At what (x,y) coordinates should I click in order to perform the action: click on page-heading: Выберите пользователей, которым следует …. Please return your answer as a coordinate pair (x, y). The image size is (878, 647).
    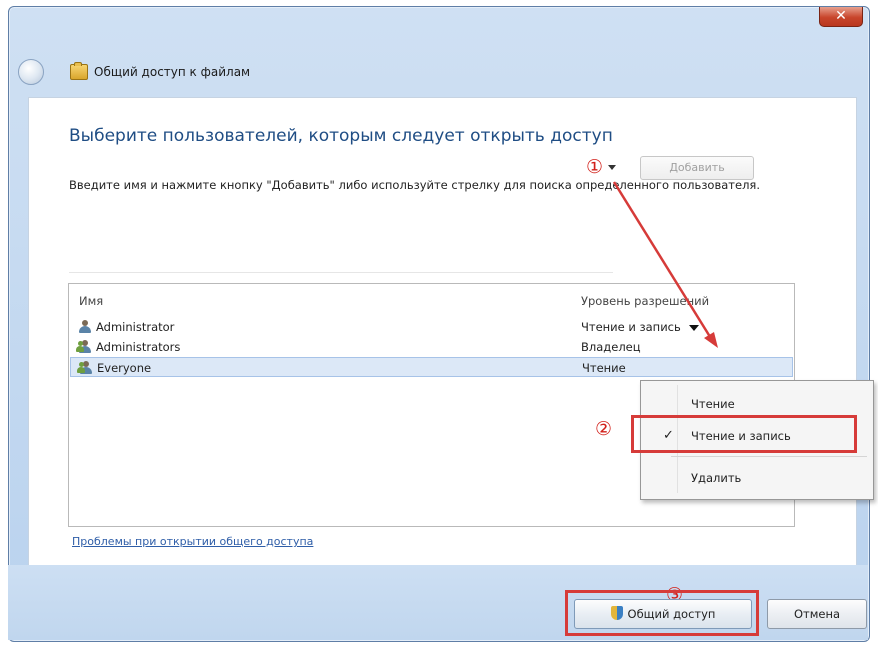
    Looking at the image, I should click on (341, 136).